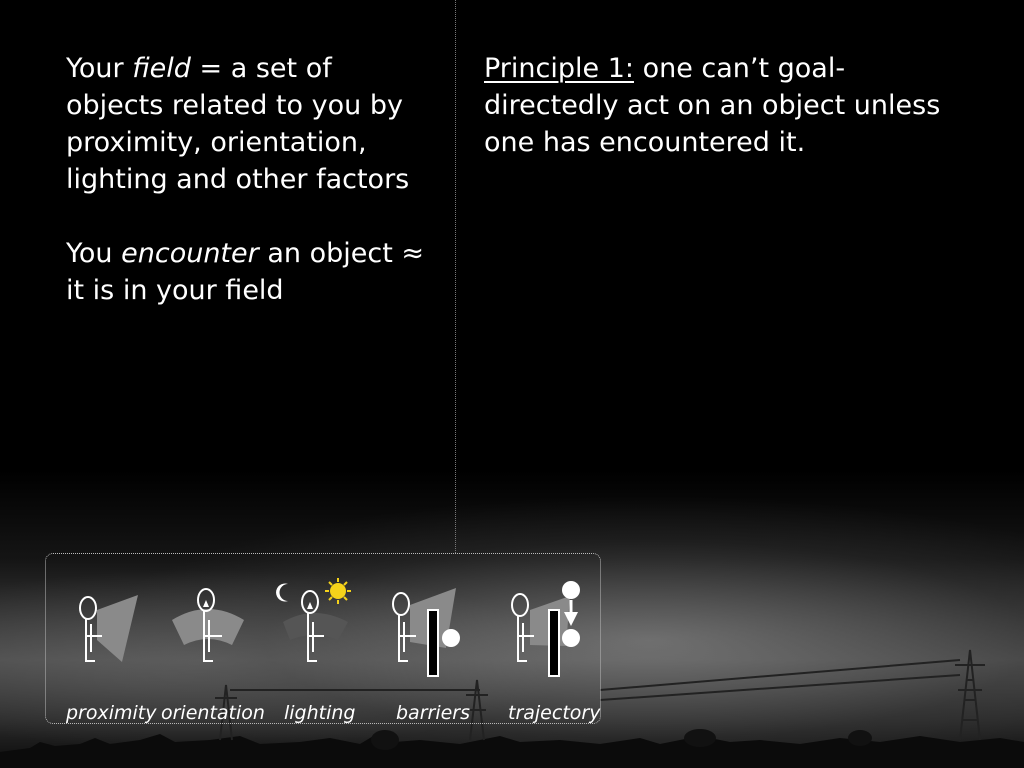 This screenshot has height=768, width=1024. I want to click on caption-orientation: orientation, so click(213, 713).